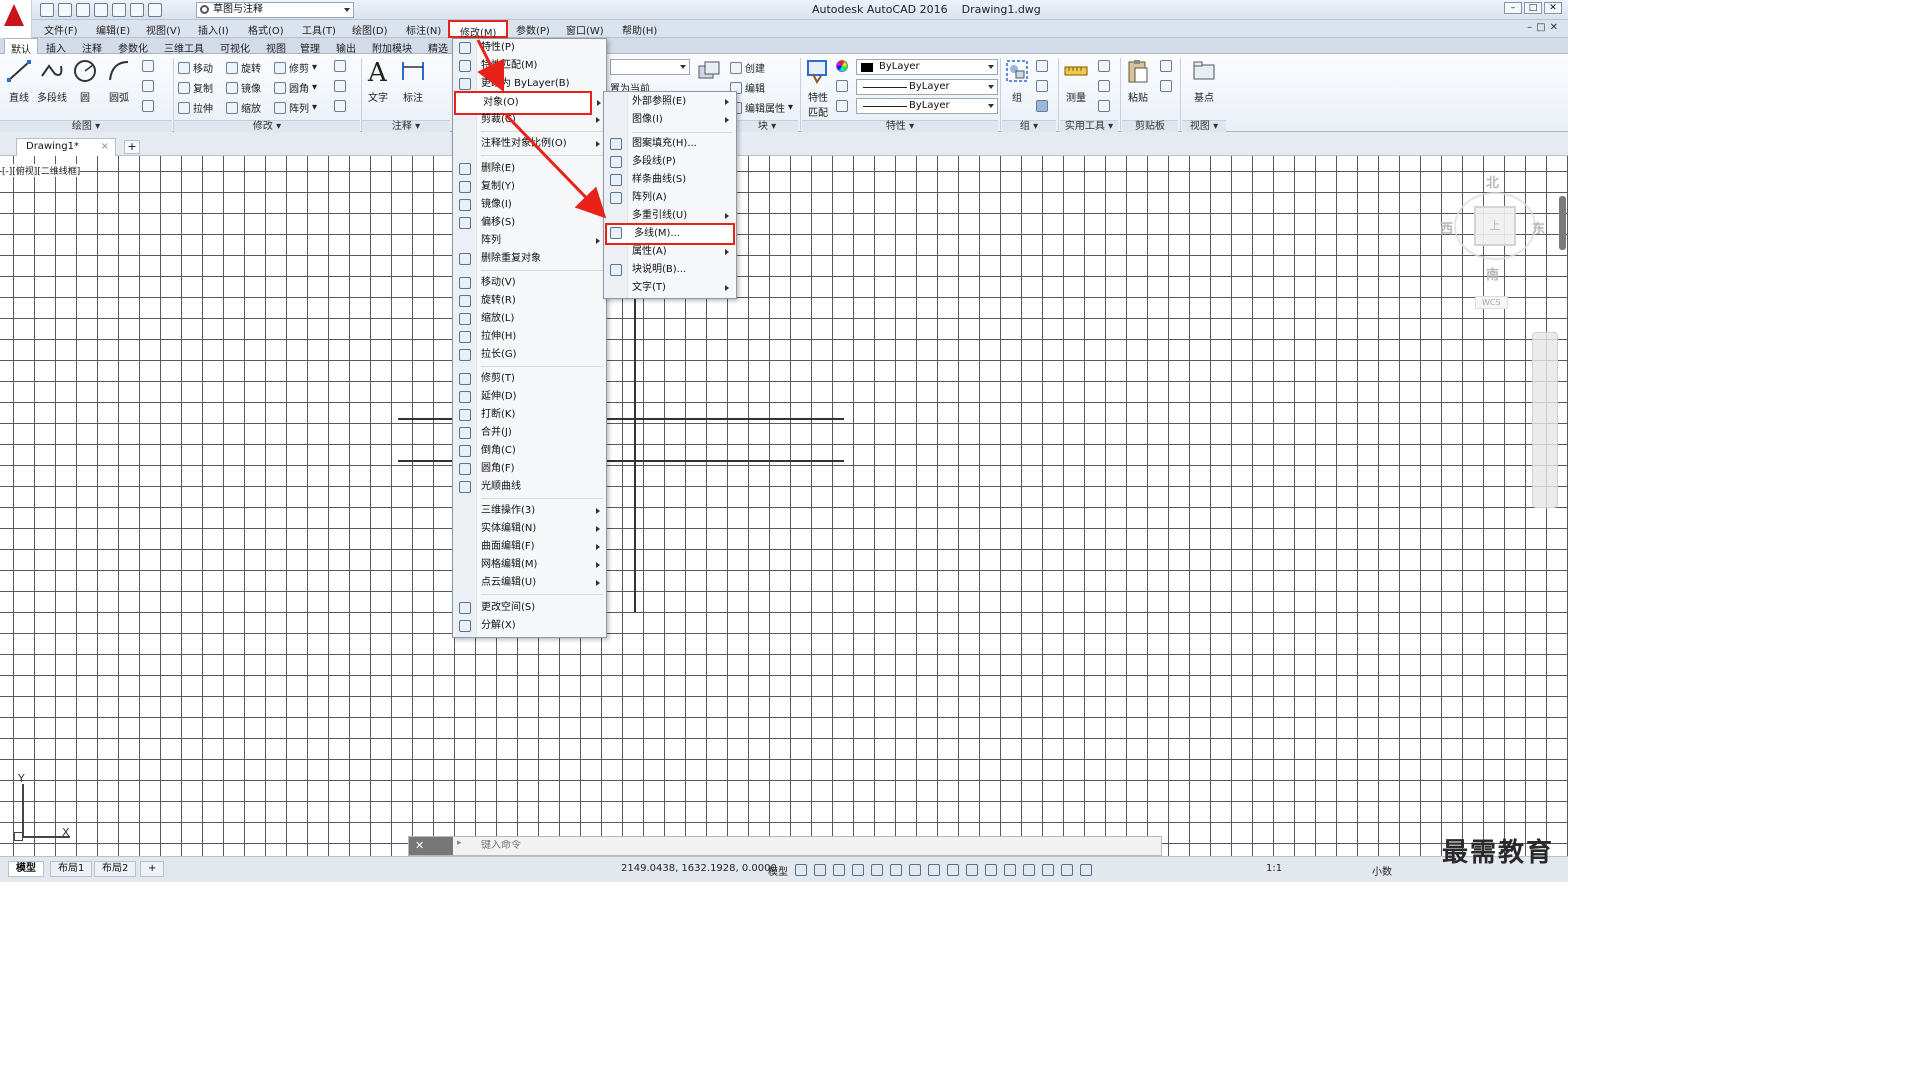  Describe the element at coordinates (1010, 870) in the screenshot. I see `selection-filter-icon` at that location.